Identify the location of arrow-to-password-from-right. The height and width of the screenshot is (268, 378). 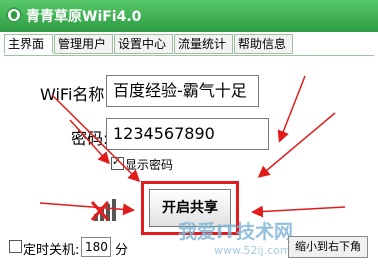
(291, 109).